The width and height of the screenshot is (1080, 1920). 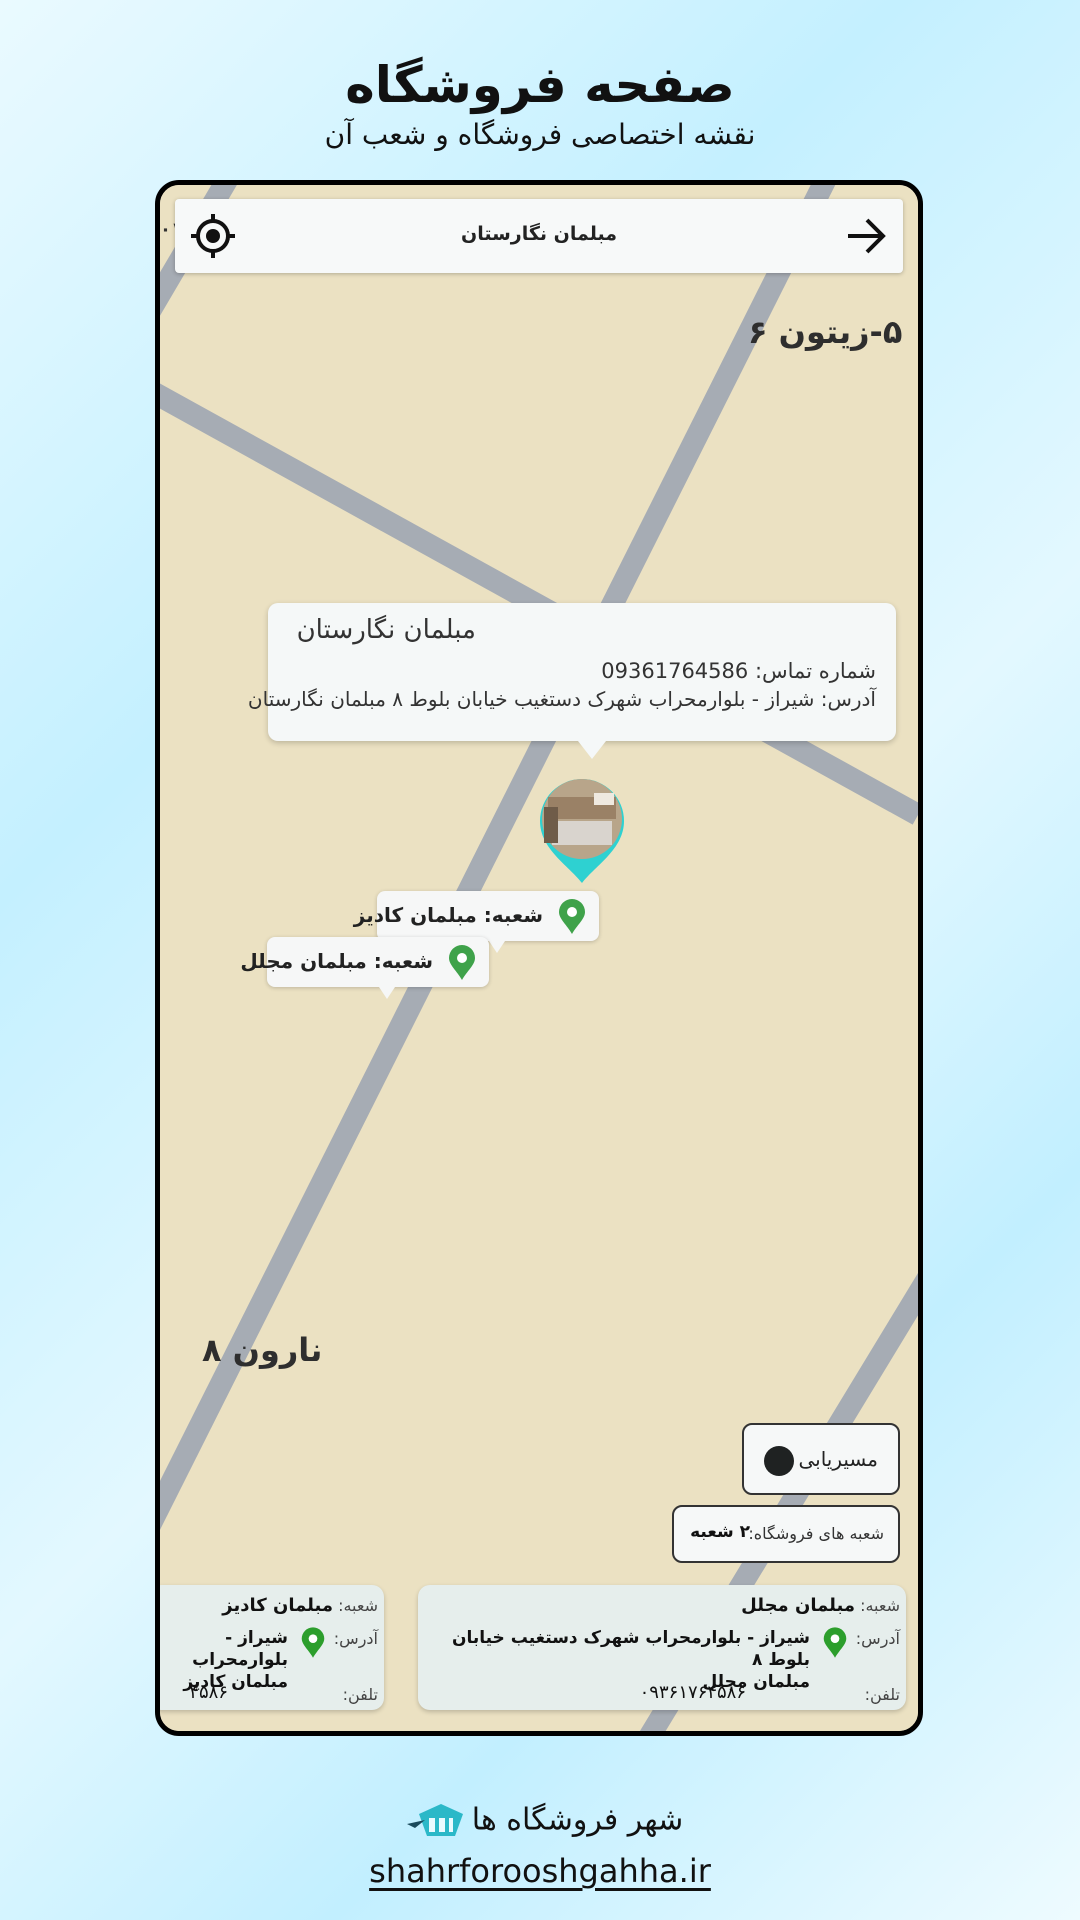 I want to click on address-line: مبلمان مجلل, so click(x=756, y=1682).